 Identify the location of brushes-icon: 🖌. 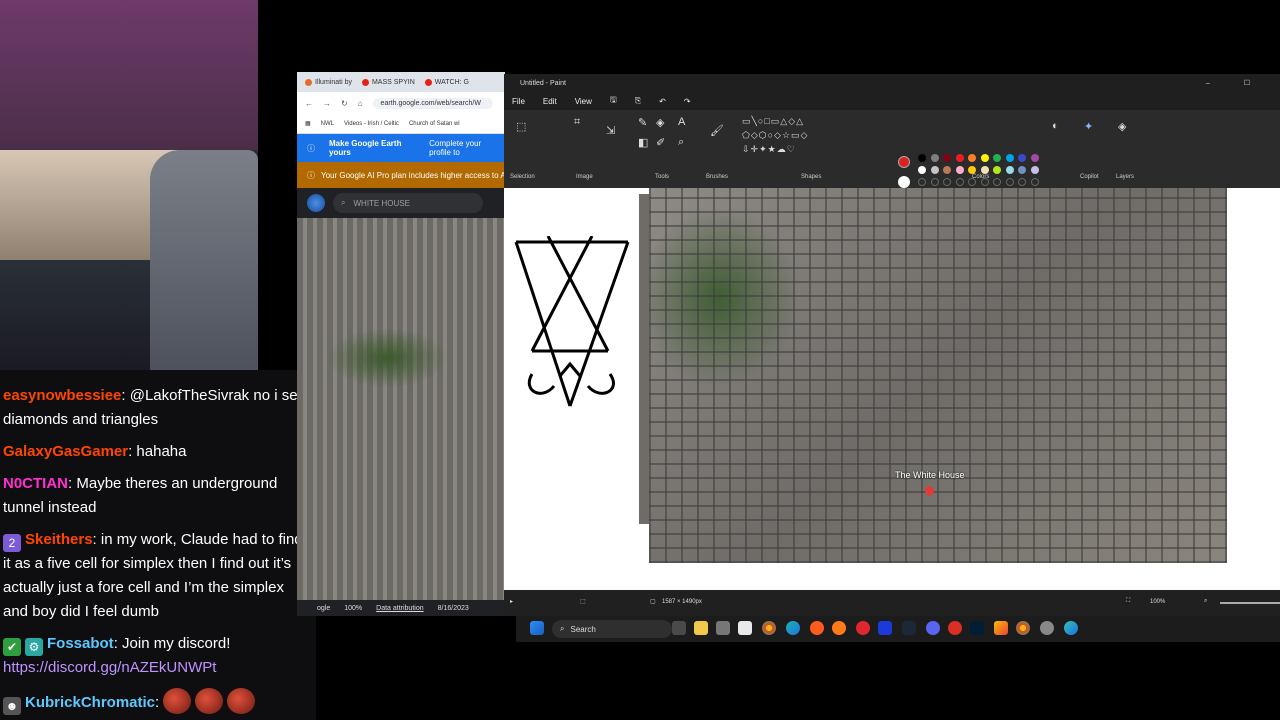
(717, 130).